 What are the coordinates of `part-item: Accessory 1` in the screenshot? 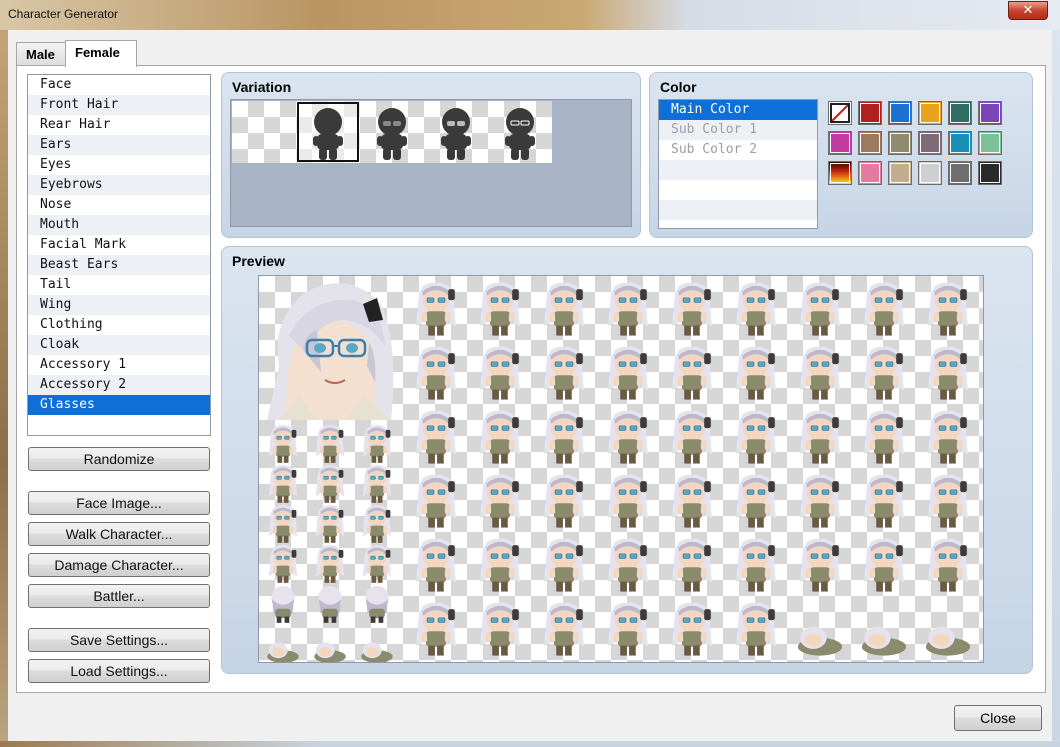 It's located at (119, 365).